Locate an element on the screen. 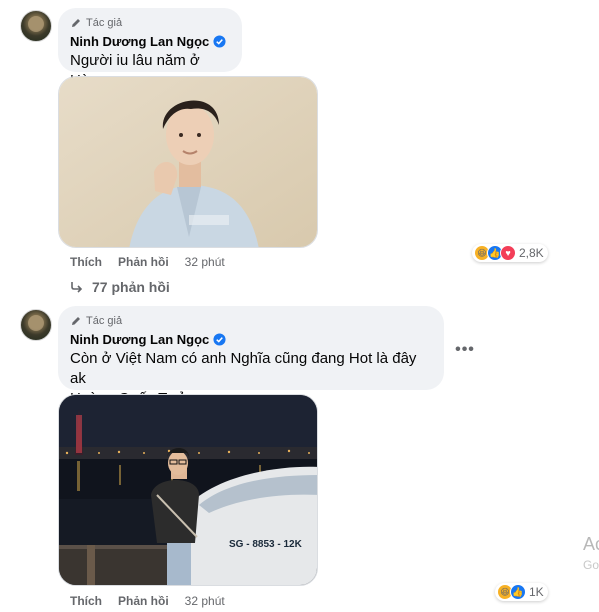 Image resolution: width=599 pixels, height=612 pixels. watermark-text: Ac is located at coordinates (591, 544).